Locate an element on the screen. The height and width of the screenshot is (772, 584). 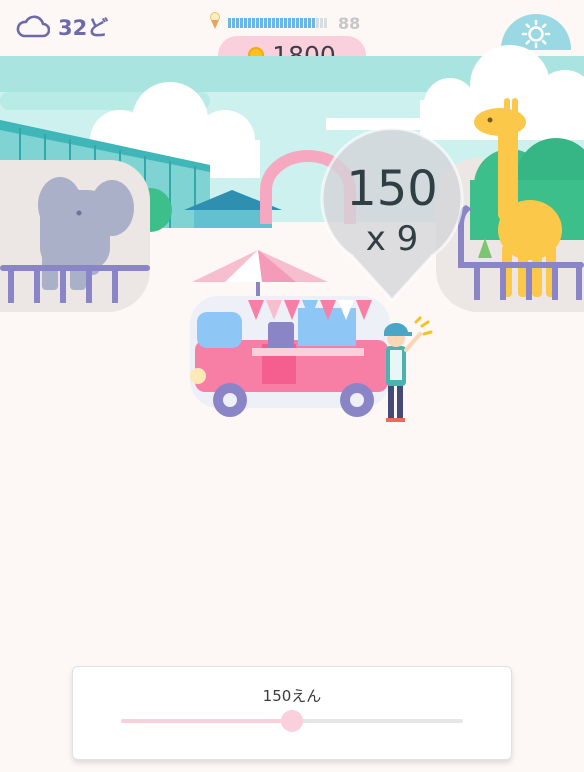
greenhouse is located at coordinates (105, 184).